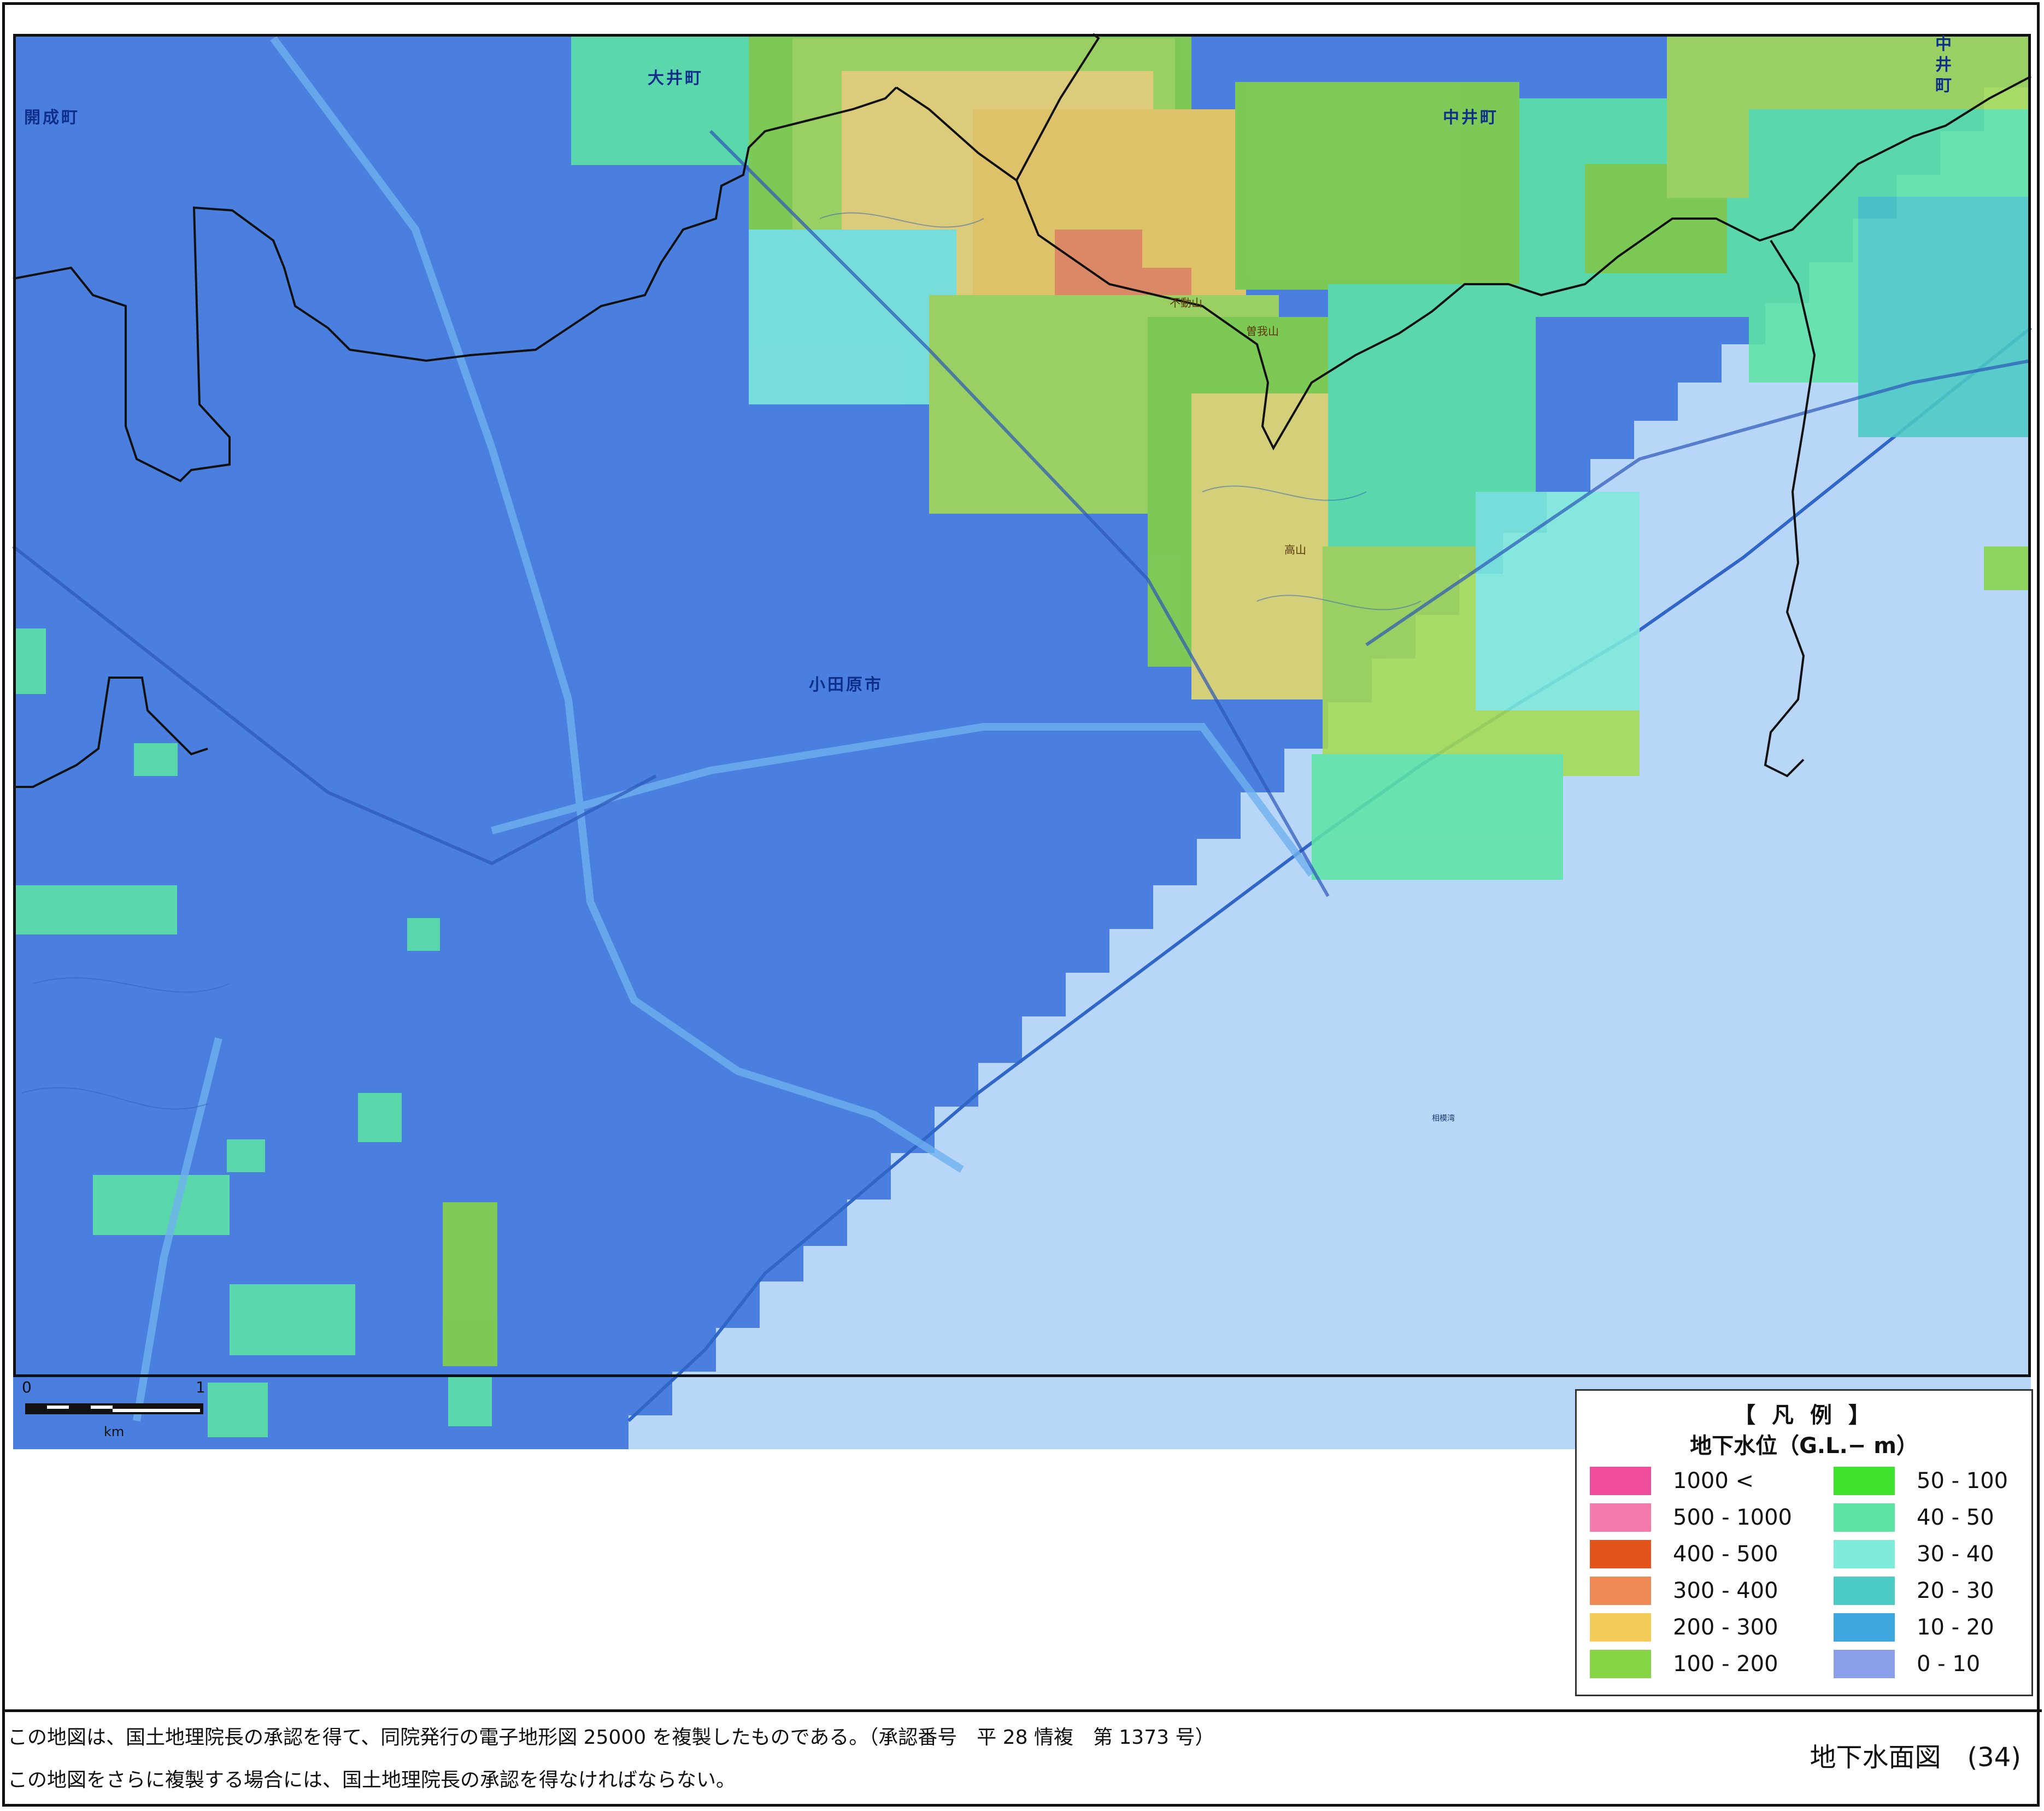  I want to click on scale-start-label: 0, so click(27, 1387).